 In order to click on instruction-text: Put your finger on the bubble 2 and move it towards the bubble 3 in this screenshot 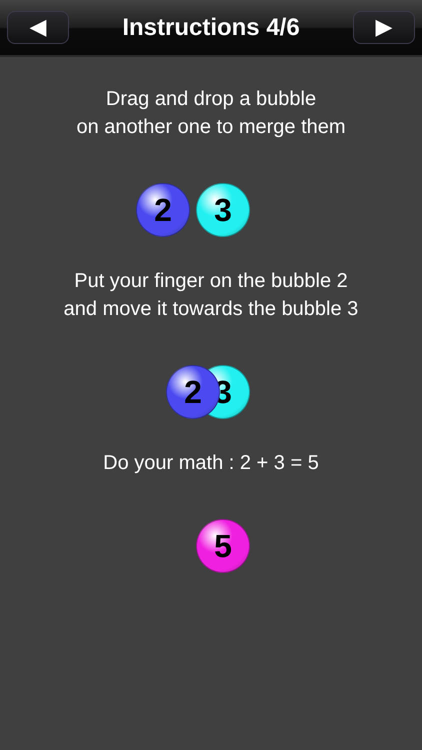, I will do `click(211, 295)`.